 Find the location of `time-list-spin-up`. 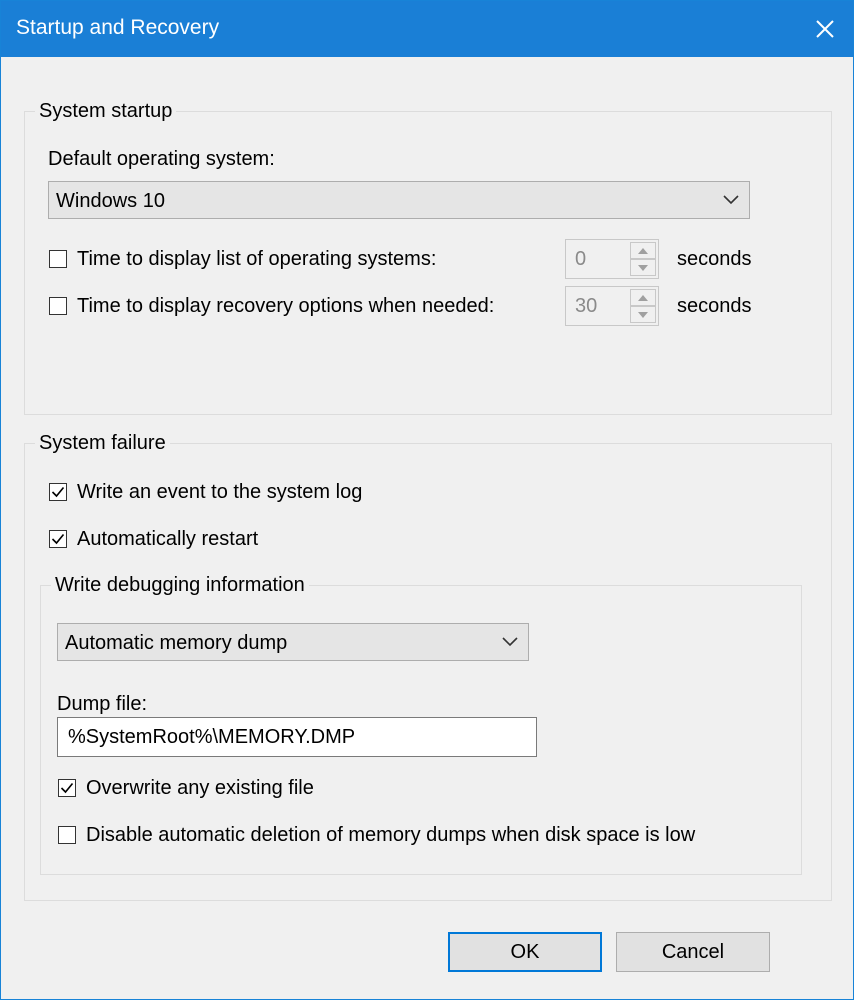

time-list-spin-up is located at coordinates (643, 250).